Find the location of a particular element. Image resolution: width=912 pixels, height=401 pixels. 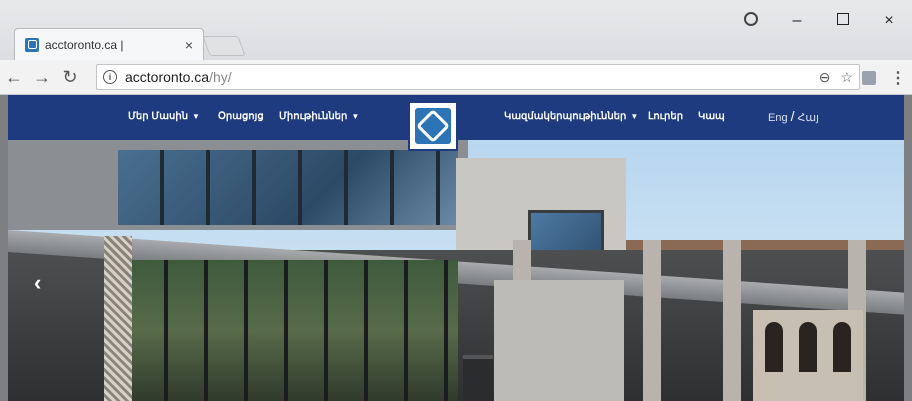

nav-item-contact-label: Կապ is located at coordinates (711, 116).